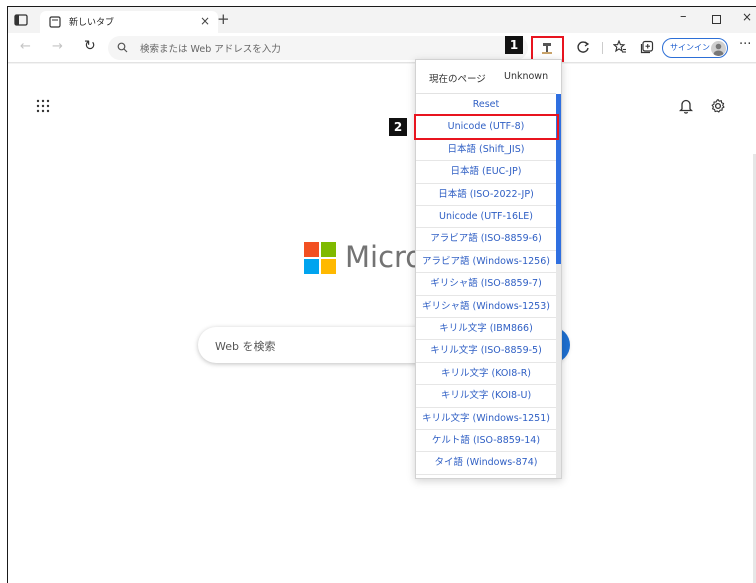 Image resolution: width=756 pixels, height=583 pixels. I want to click on new-tab-page-icon, so click(55, 22).